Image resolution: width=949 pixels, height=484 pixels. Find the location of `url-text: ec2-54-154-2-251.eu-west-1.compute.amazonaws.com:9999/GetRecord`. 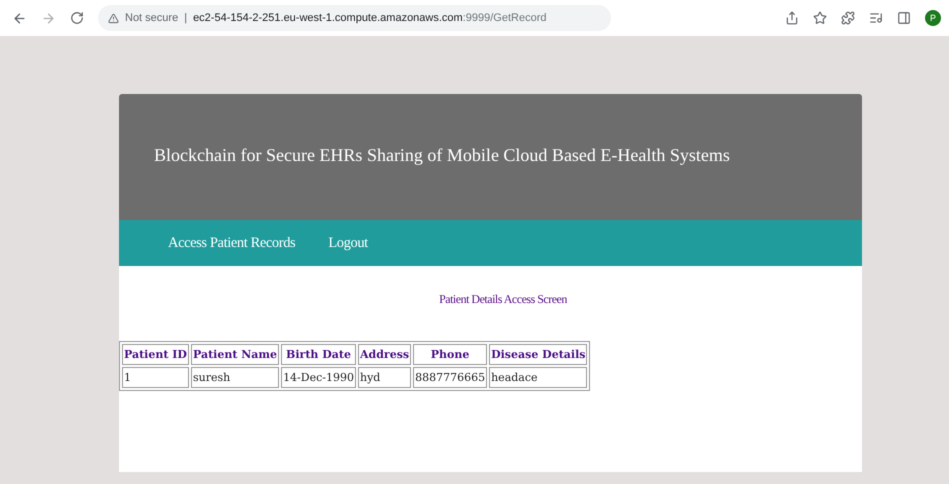

url-text: ec2-54-154-2-251.eu-west-1.compute.amazonaws.com:9999/GetRecord is located at coordinates (369, 18).